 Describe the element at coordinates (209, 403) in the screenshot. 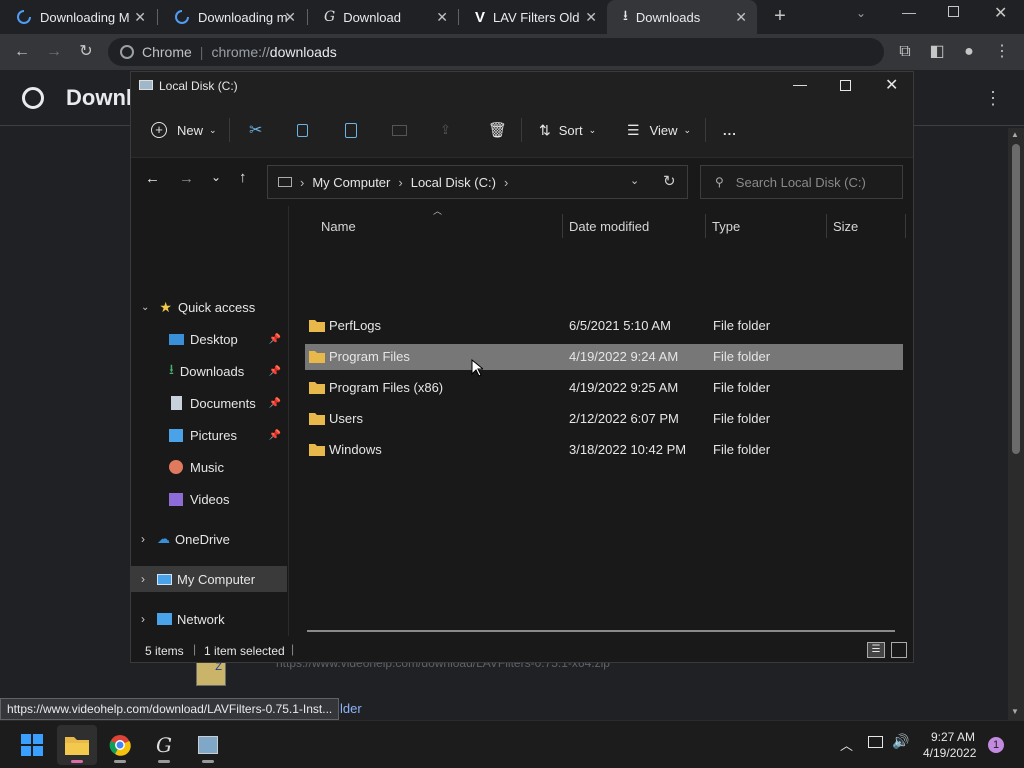

I see `nav-documents: Documents 📌` at that location.